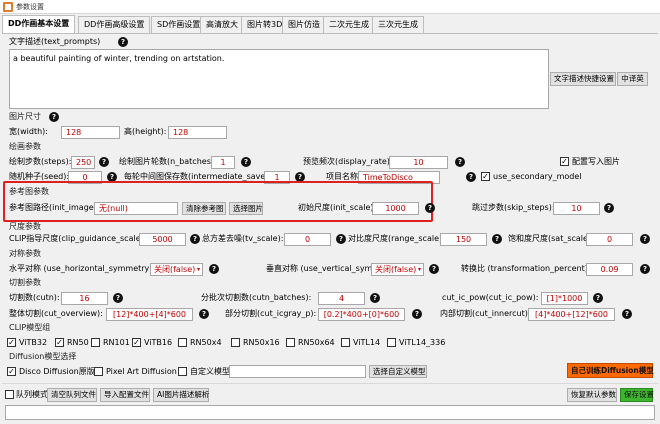 The height and width of the screenshot is (424, 660). Describe the element at coordinates (341, 298) in the screenshot. I see `cutn-batches-input: 4` at that location.